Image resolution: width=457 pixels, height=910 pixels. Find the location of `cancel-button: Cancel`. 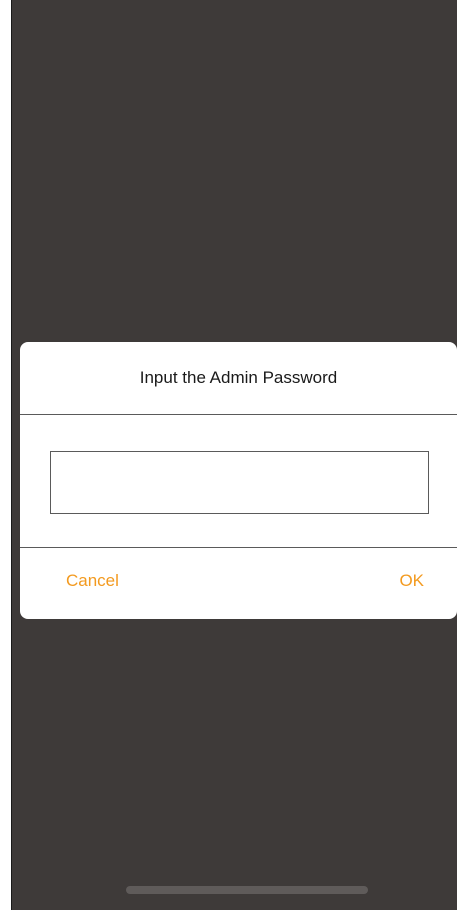

cancel-button: Cancel is located at coordinates (92, 581).